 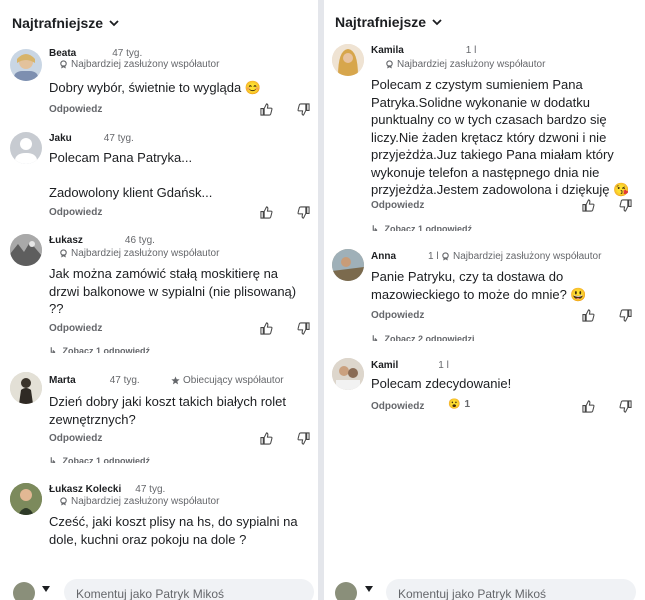 What do you see at coordinates (62, 53) in the screenshot?
I see `comment-author: Beata` at bounding box center [62, 53].